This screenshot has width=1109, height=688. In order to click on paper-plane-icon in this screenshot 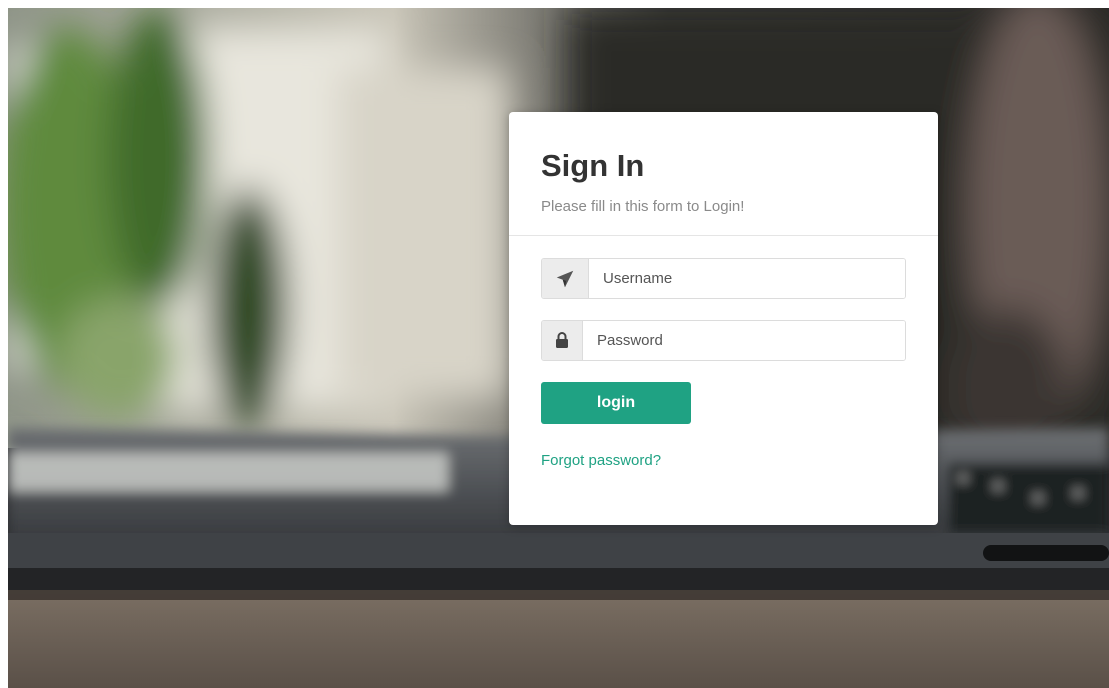, I will do `click(565, 278)`.